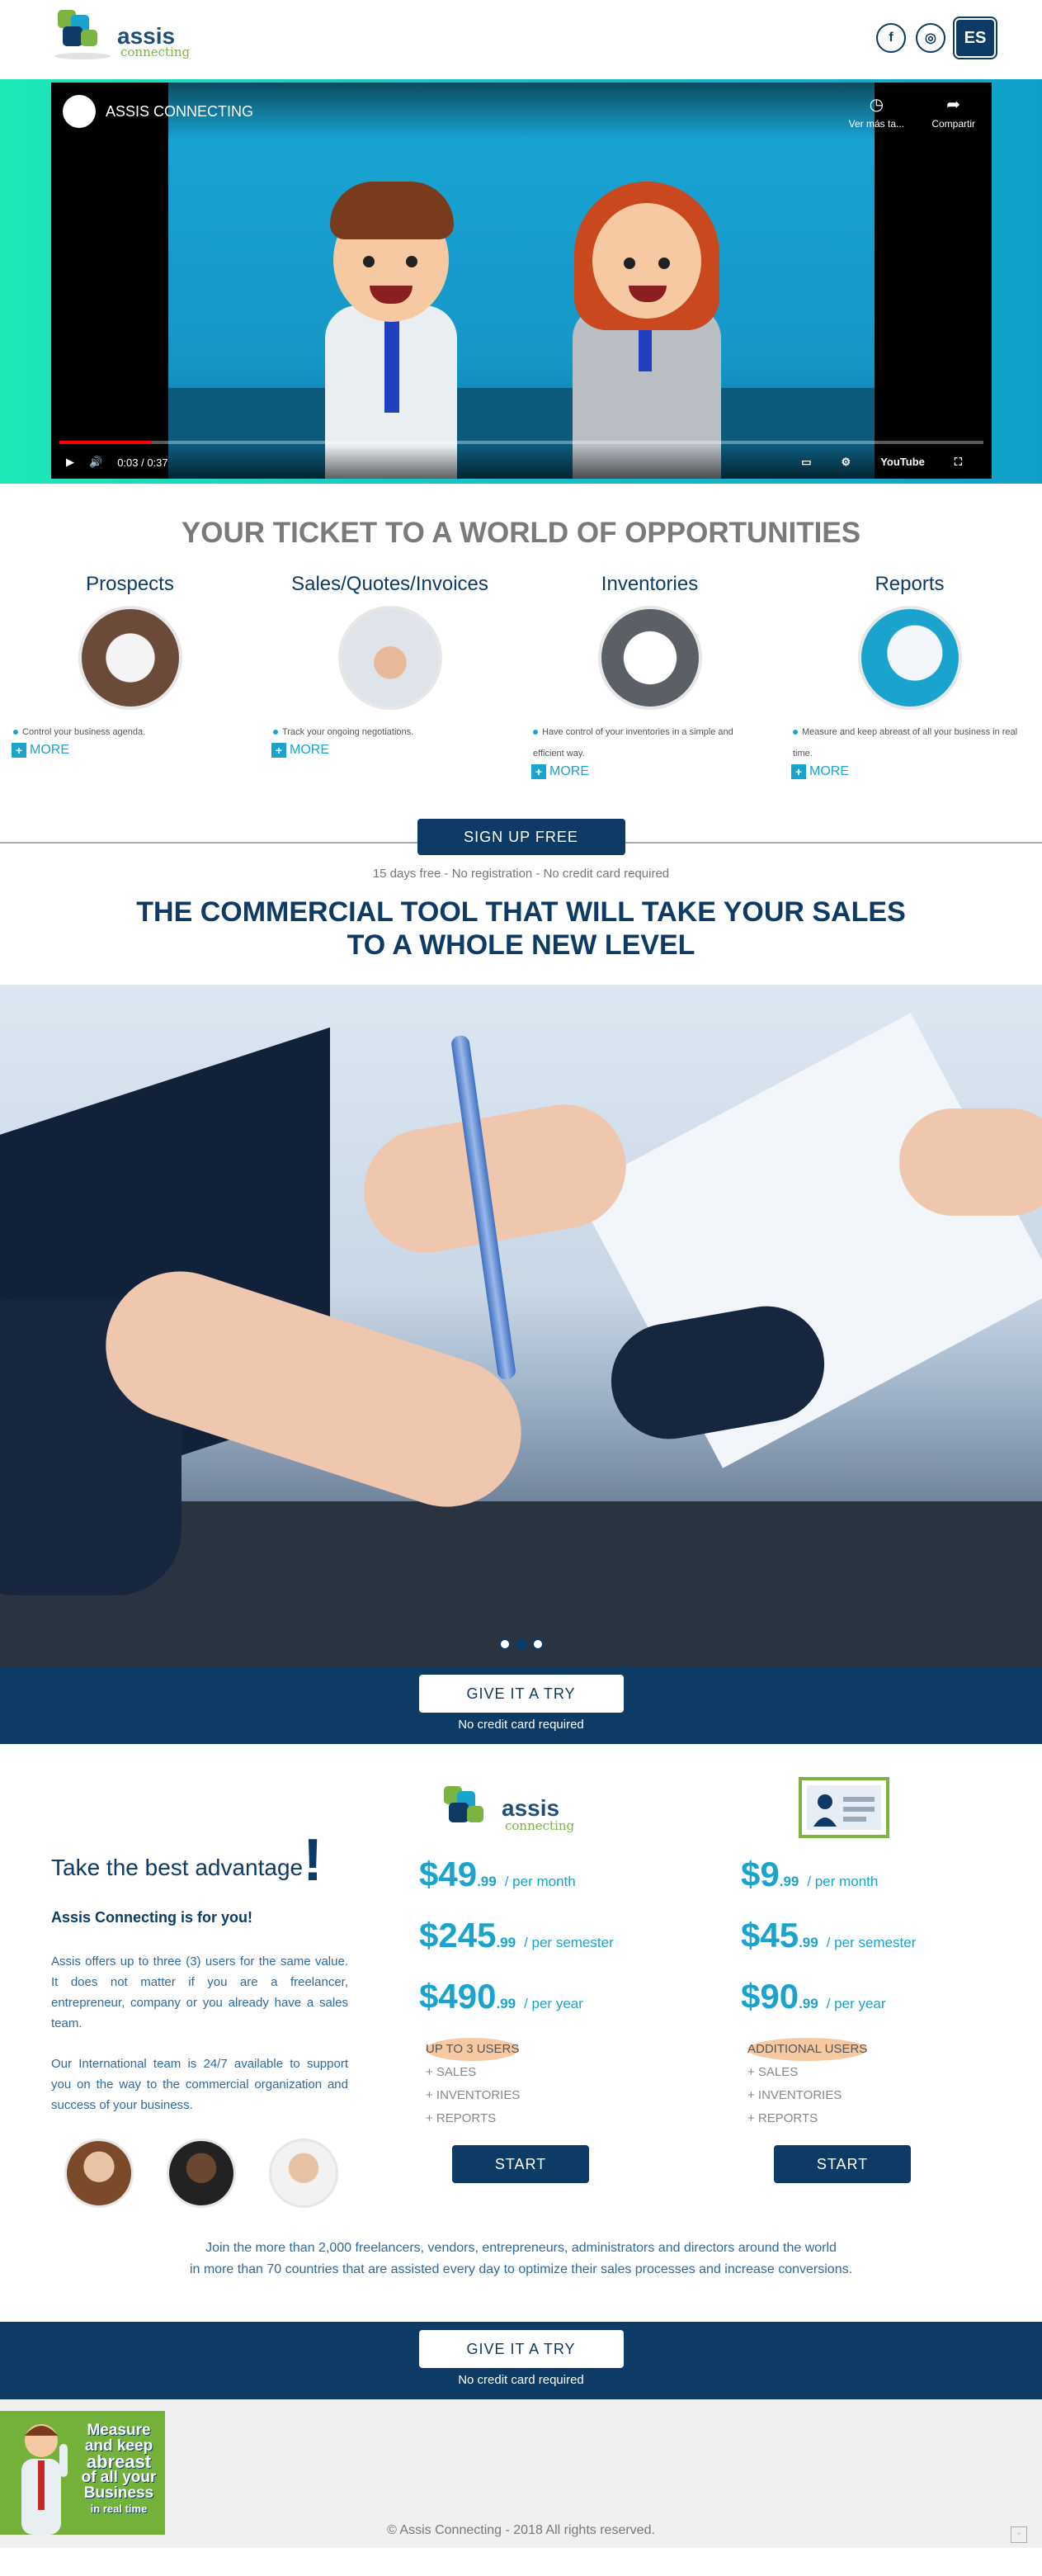 The image size is (1042, 2576). What do you see at coordinates (389, 658) in the screenshot?
I see `handshake-image` at bounding box center [389, 658].